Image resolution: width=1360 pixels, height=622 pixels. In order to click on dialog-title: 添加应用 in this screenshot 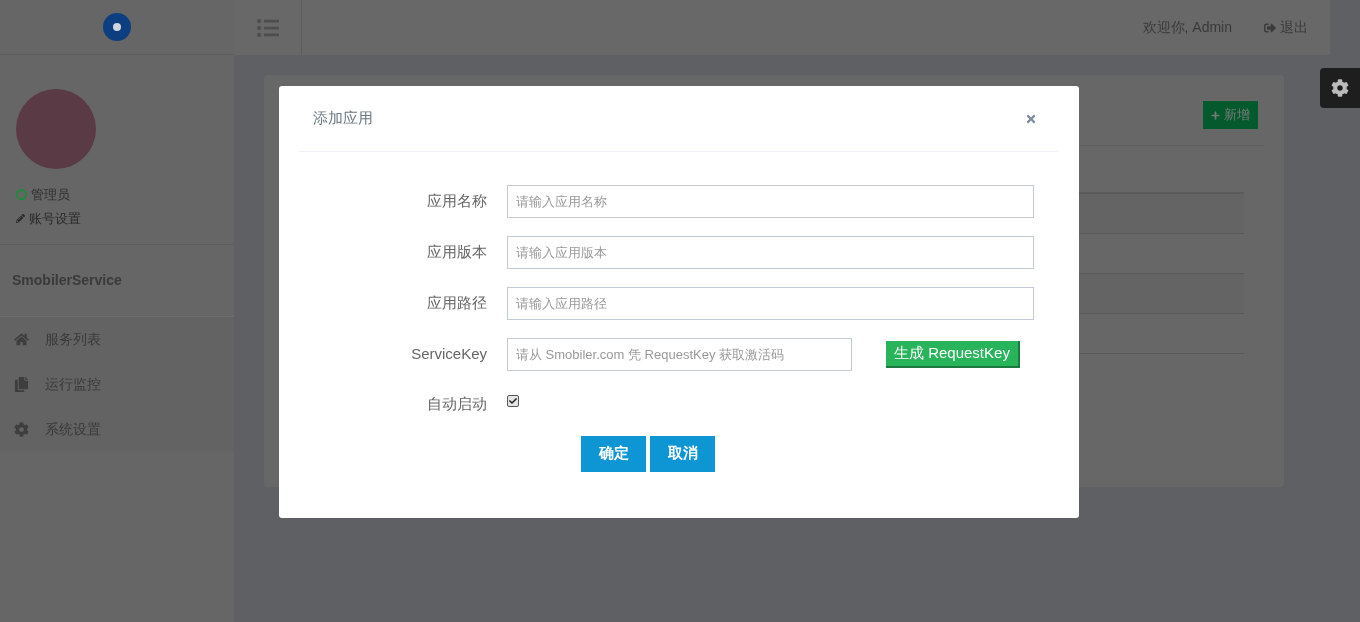, I will do `click(343, 118)`.